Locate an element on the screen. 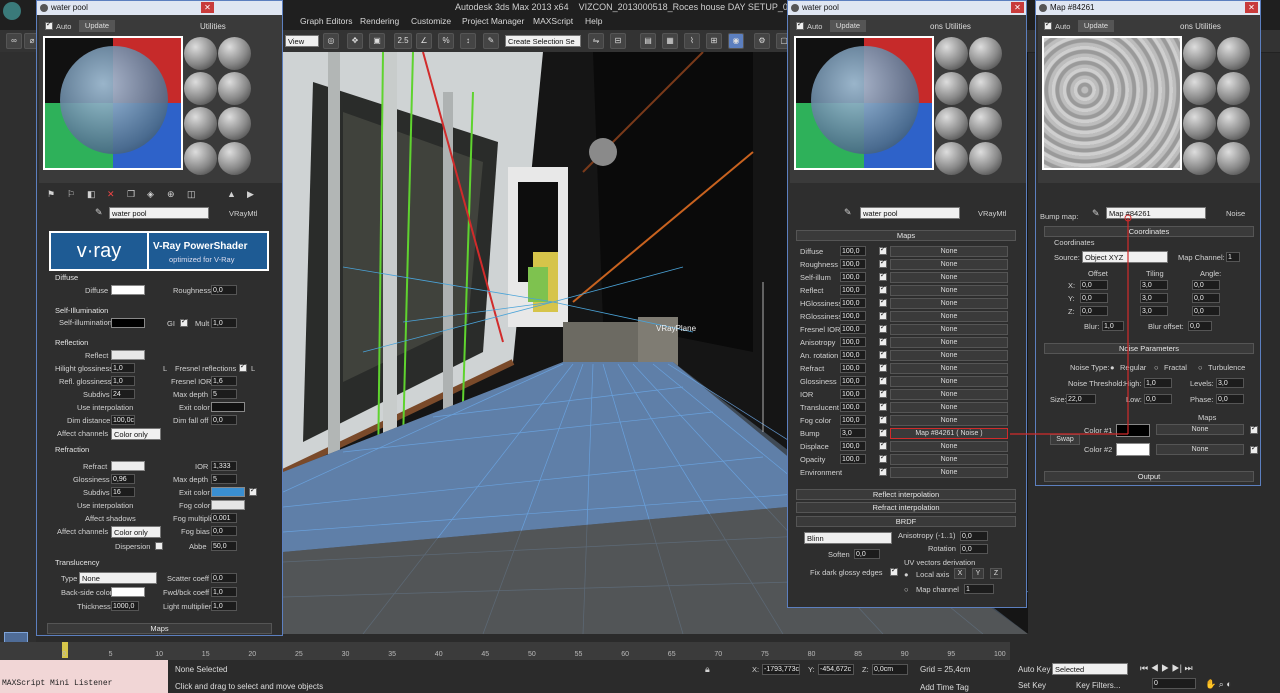 This screenshot has width=1280, height=693. timeline-tick: 65 is located at coordinates (671, 654).